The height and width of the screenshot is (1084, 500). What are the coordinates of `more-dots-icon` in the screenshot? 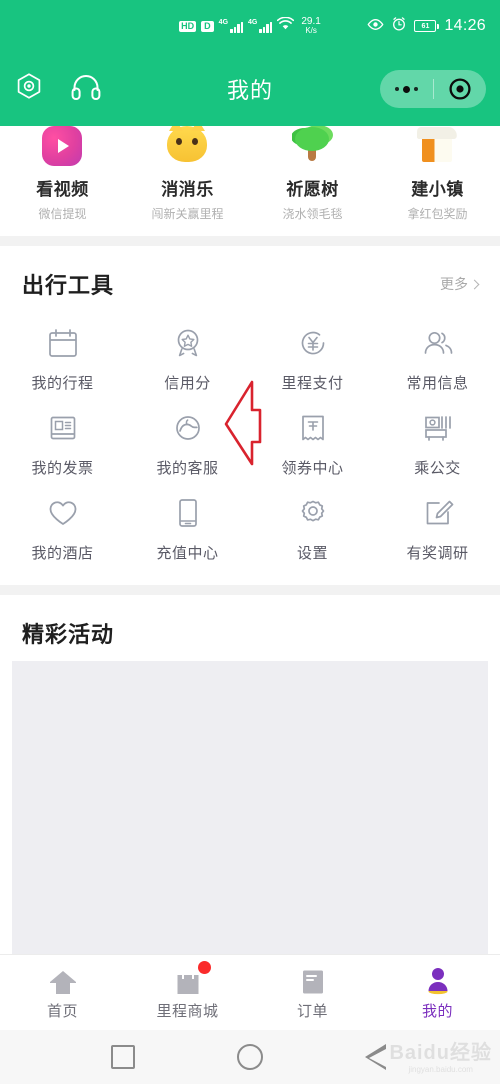 It's located at (406, 89).